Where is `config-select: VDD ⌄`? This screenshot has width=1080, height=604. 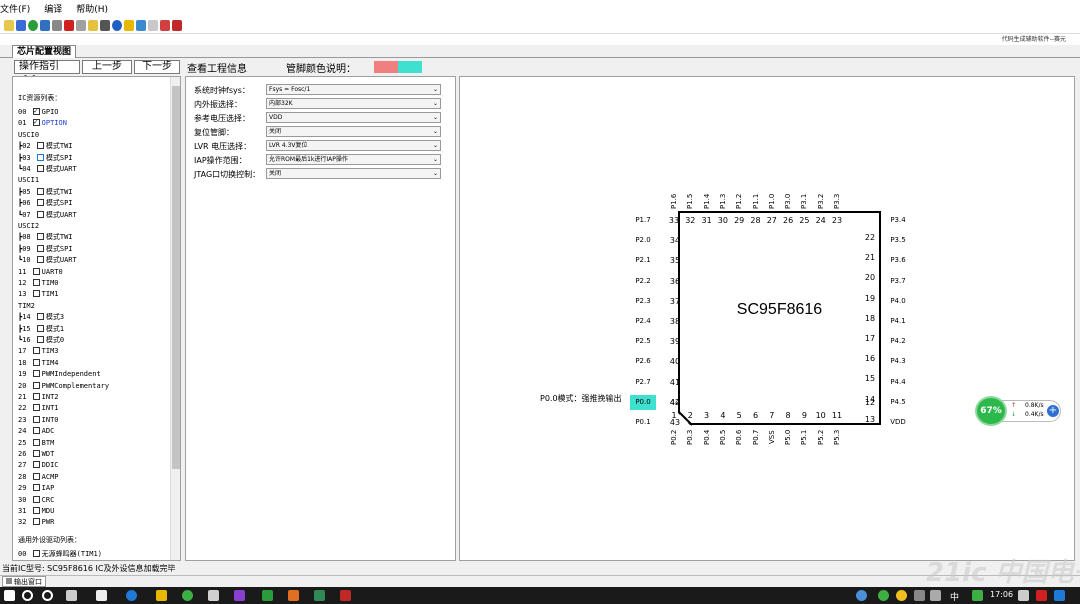
config-select: VDD ⌄ is located at coordinates (353, 117).